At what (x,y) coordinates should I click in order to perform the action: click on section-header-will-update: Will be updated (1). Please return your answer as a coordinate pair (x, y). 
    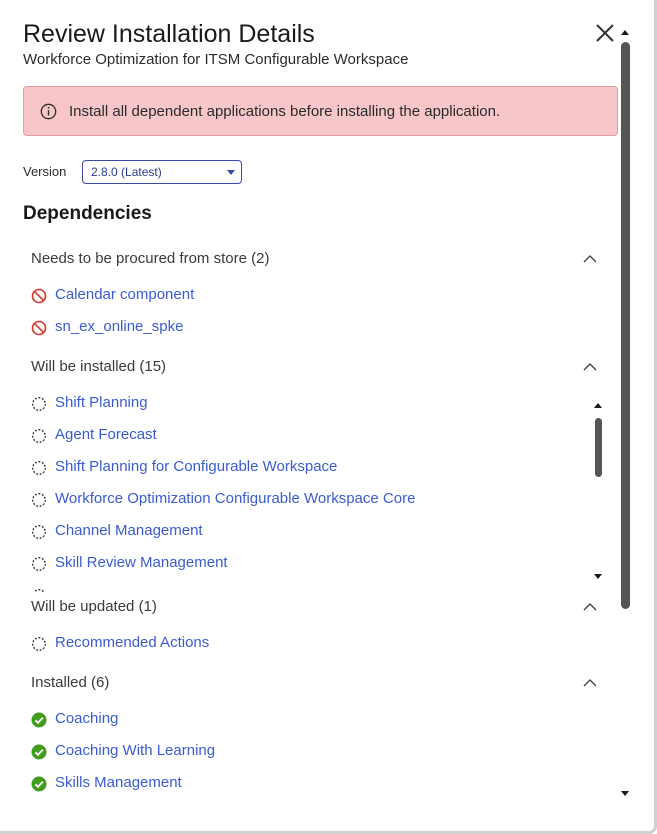
    Looking at the image, I should click on (318, 608).